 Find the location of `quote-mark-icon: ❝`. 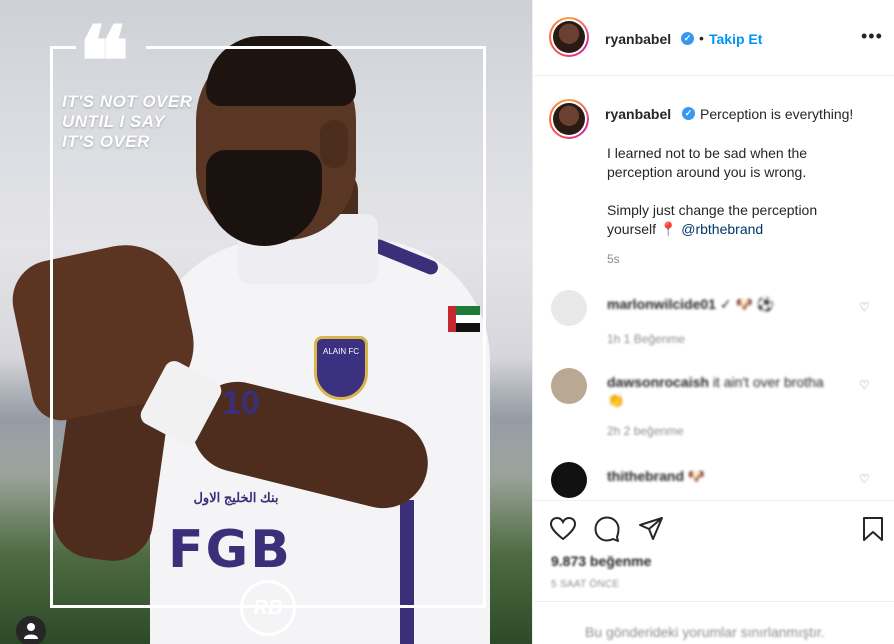

quote-mark-icon: ❝ is located at coordinates (104, 61).